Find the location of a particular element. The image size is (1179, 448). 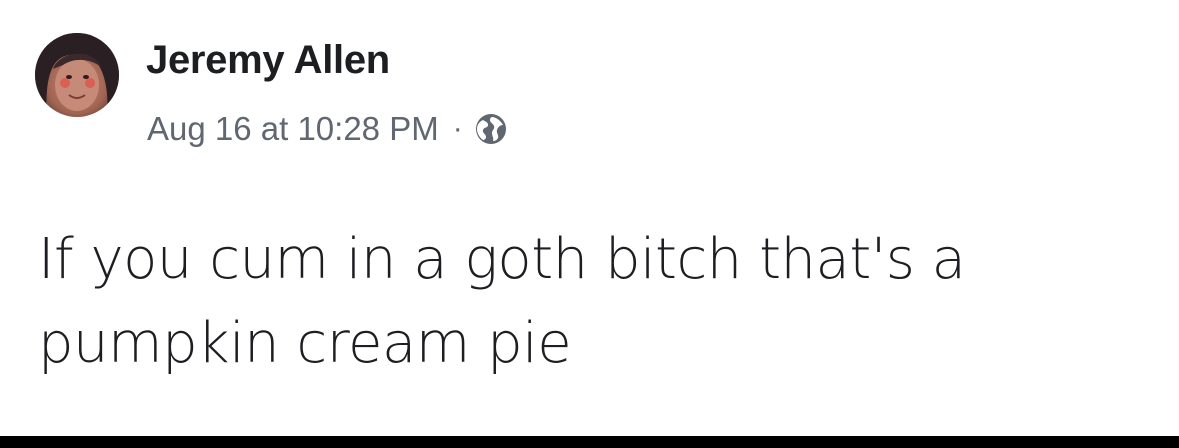

post-meta: Aug 16 at 10:28 PM · is located at coordinates (327, 129).